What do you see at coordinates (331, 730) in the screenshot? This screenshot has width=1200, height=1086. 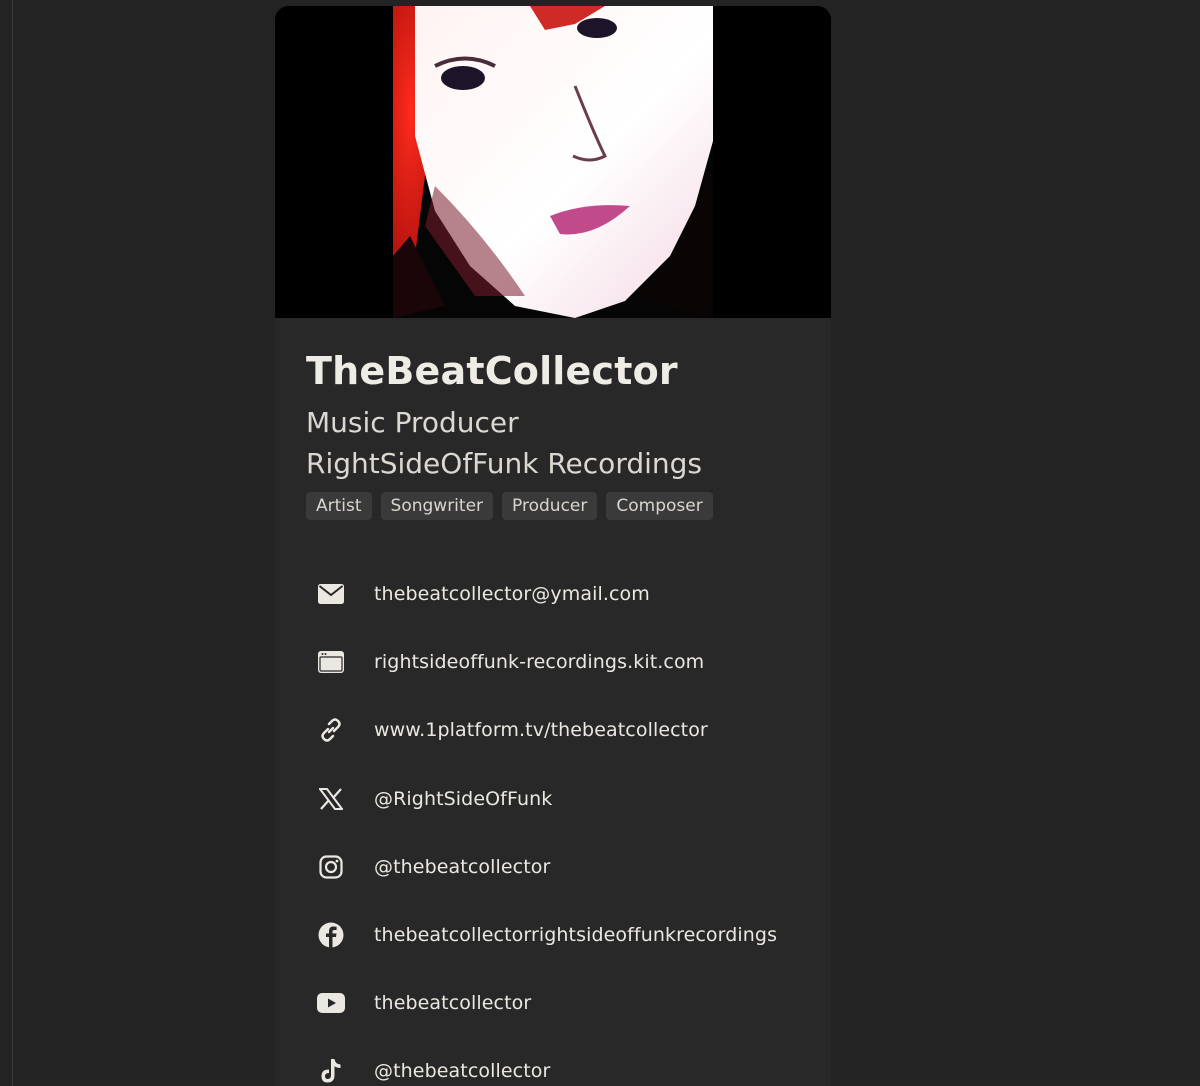 I see `link-icon` at bounding box center [331, 730].